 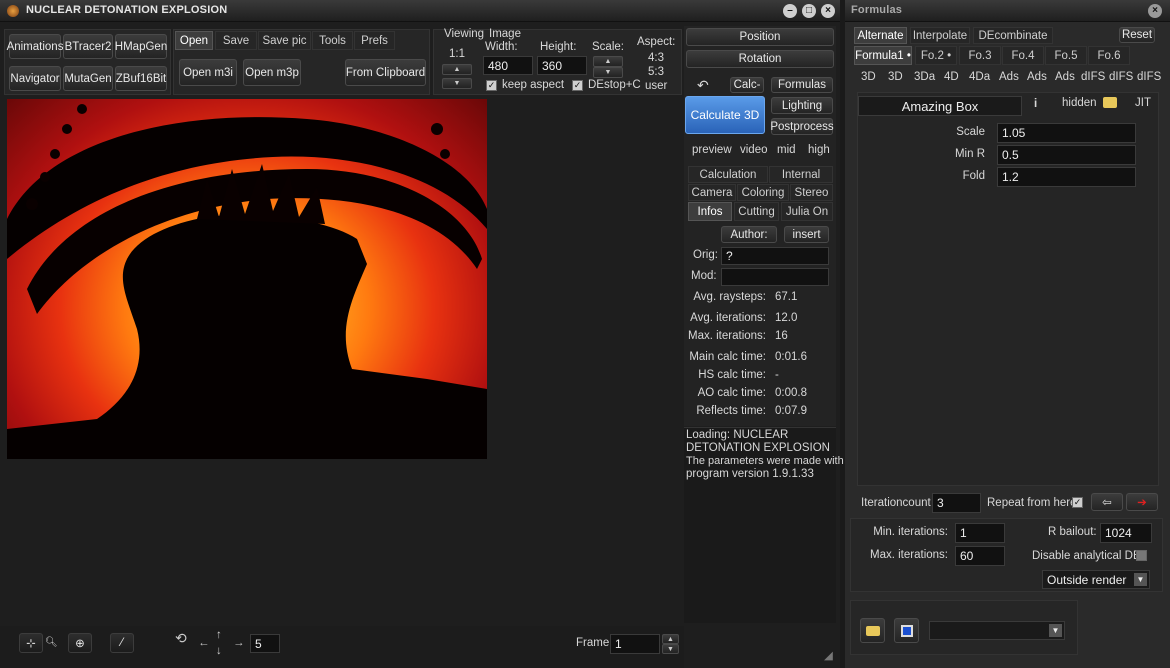 What do you see at coordinates (1007, 11) in the screenshot?
I see `formulas-title-bar: Formulas ×` at bounding box center [1007, 11].